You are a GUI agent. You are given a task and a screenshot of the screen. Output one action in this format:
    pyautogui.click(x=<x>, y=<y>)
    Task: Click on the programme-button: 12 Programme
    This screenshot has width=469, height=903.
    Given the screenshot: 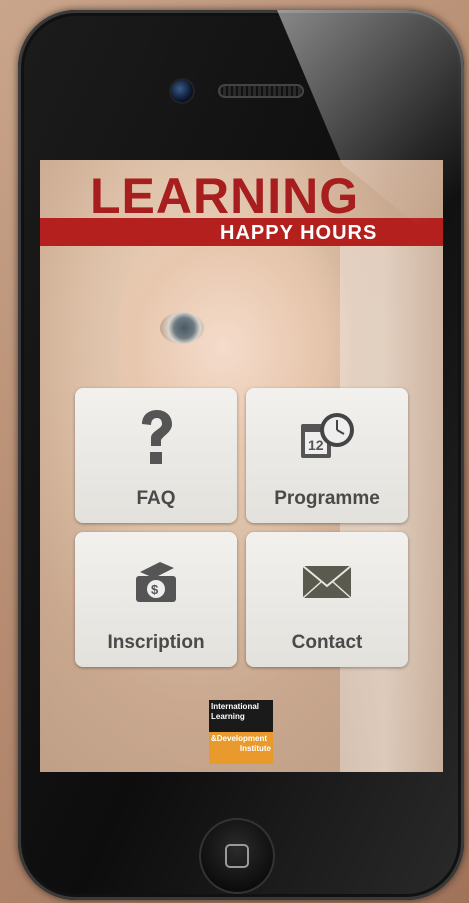 What is the action you would take?
    pyautogui.click(x=327, y=455)
    